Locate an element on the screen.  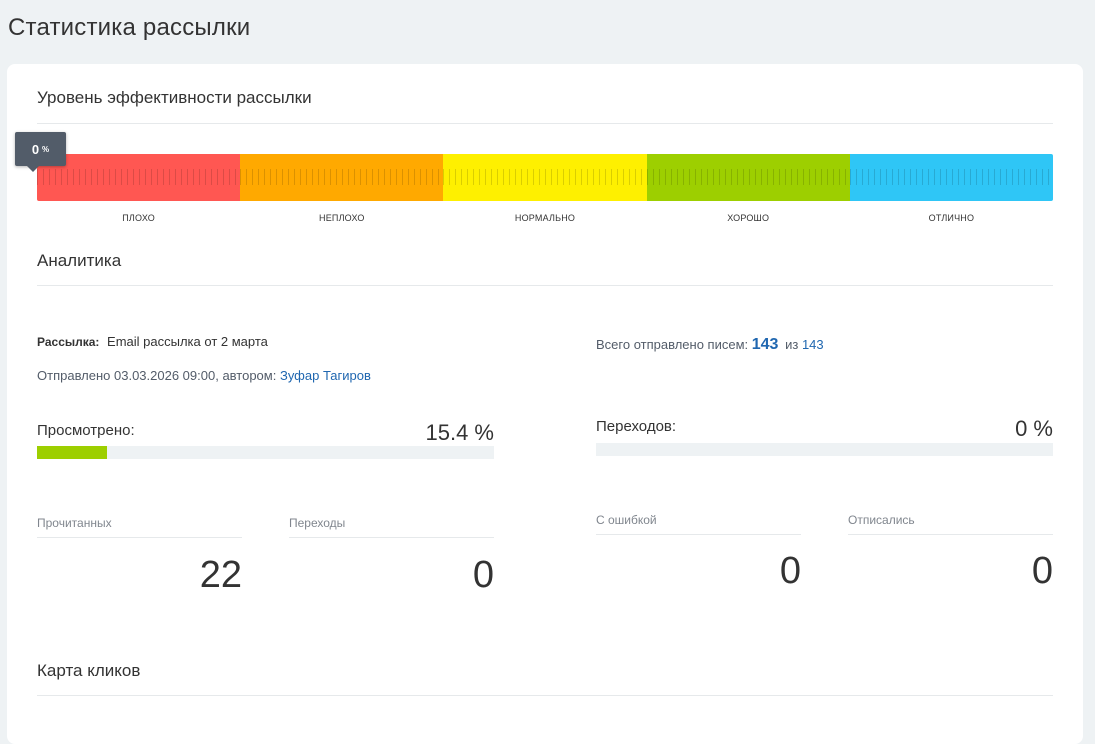
viewed-value: 15.4 % is located at coordinates (460, 432).